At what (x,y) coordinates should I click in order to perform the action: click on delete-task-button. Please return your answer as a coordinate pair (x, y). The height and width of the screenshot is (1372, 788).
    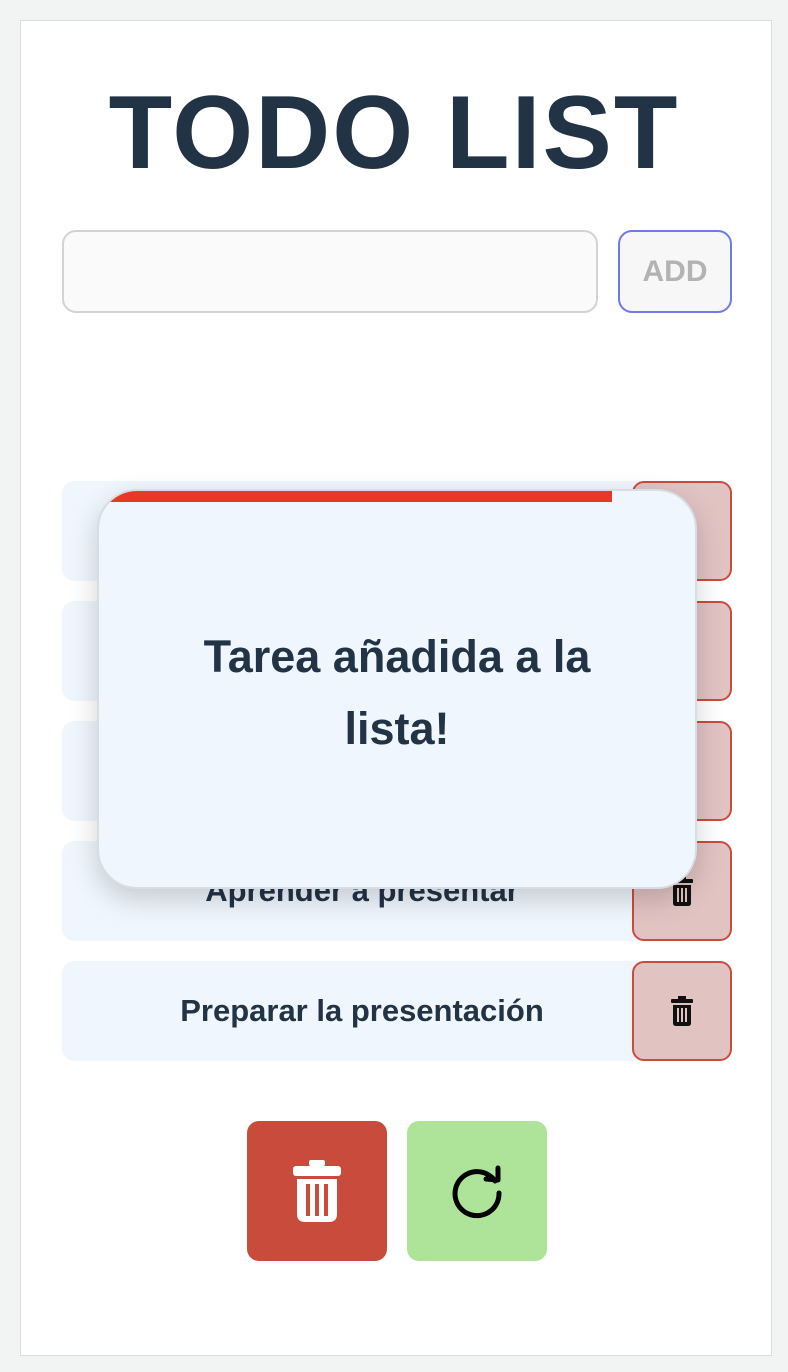
    Looking at the image, I should click on (682, 1011).